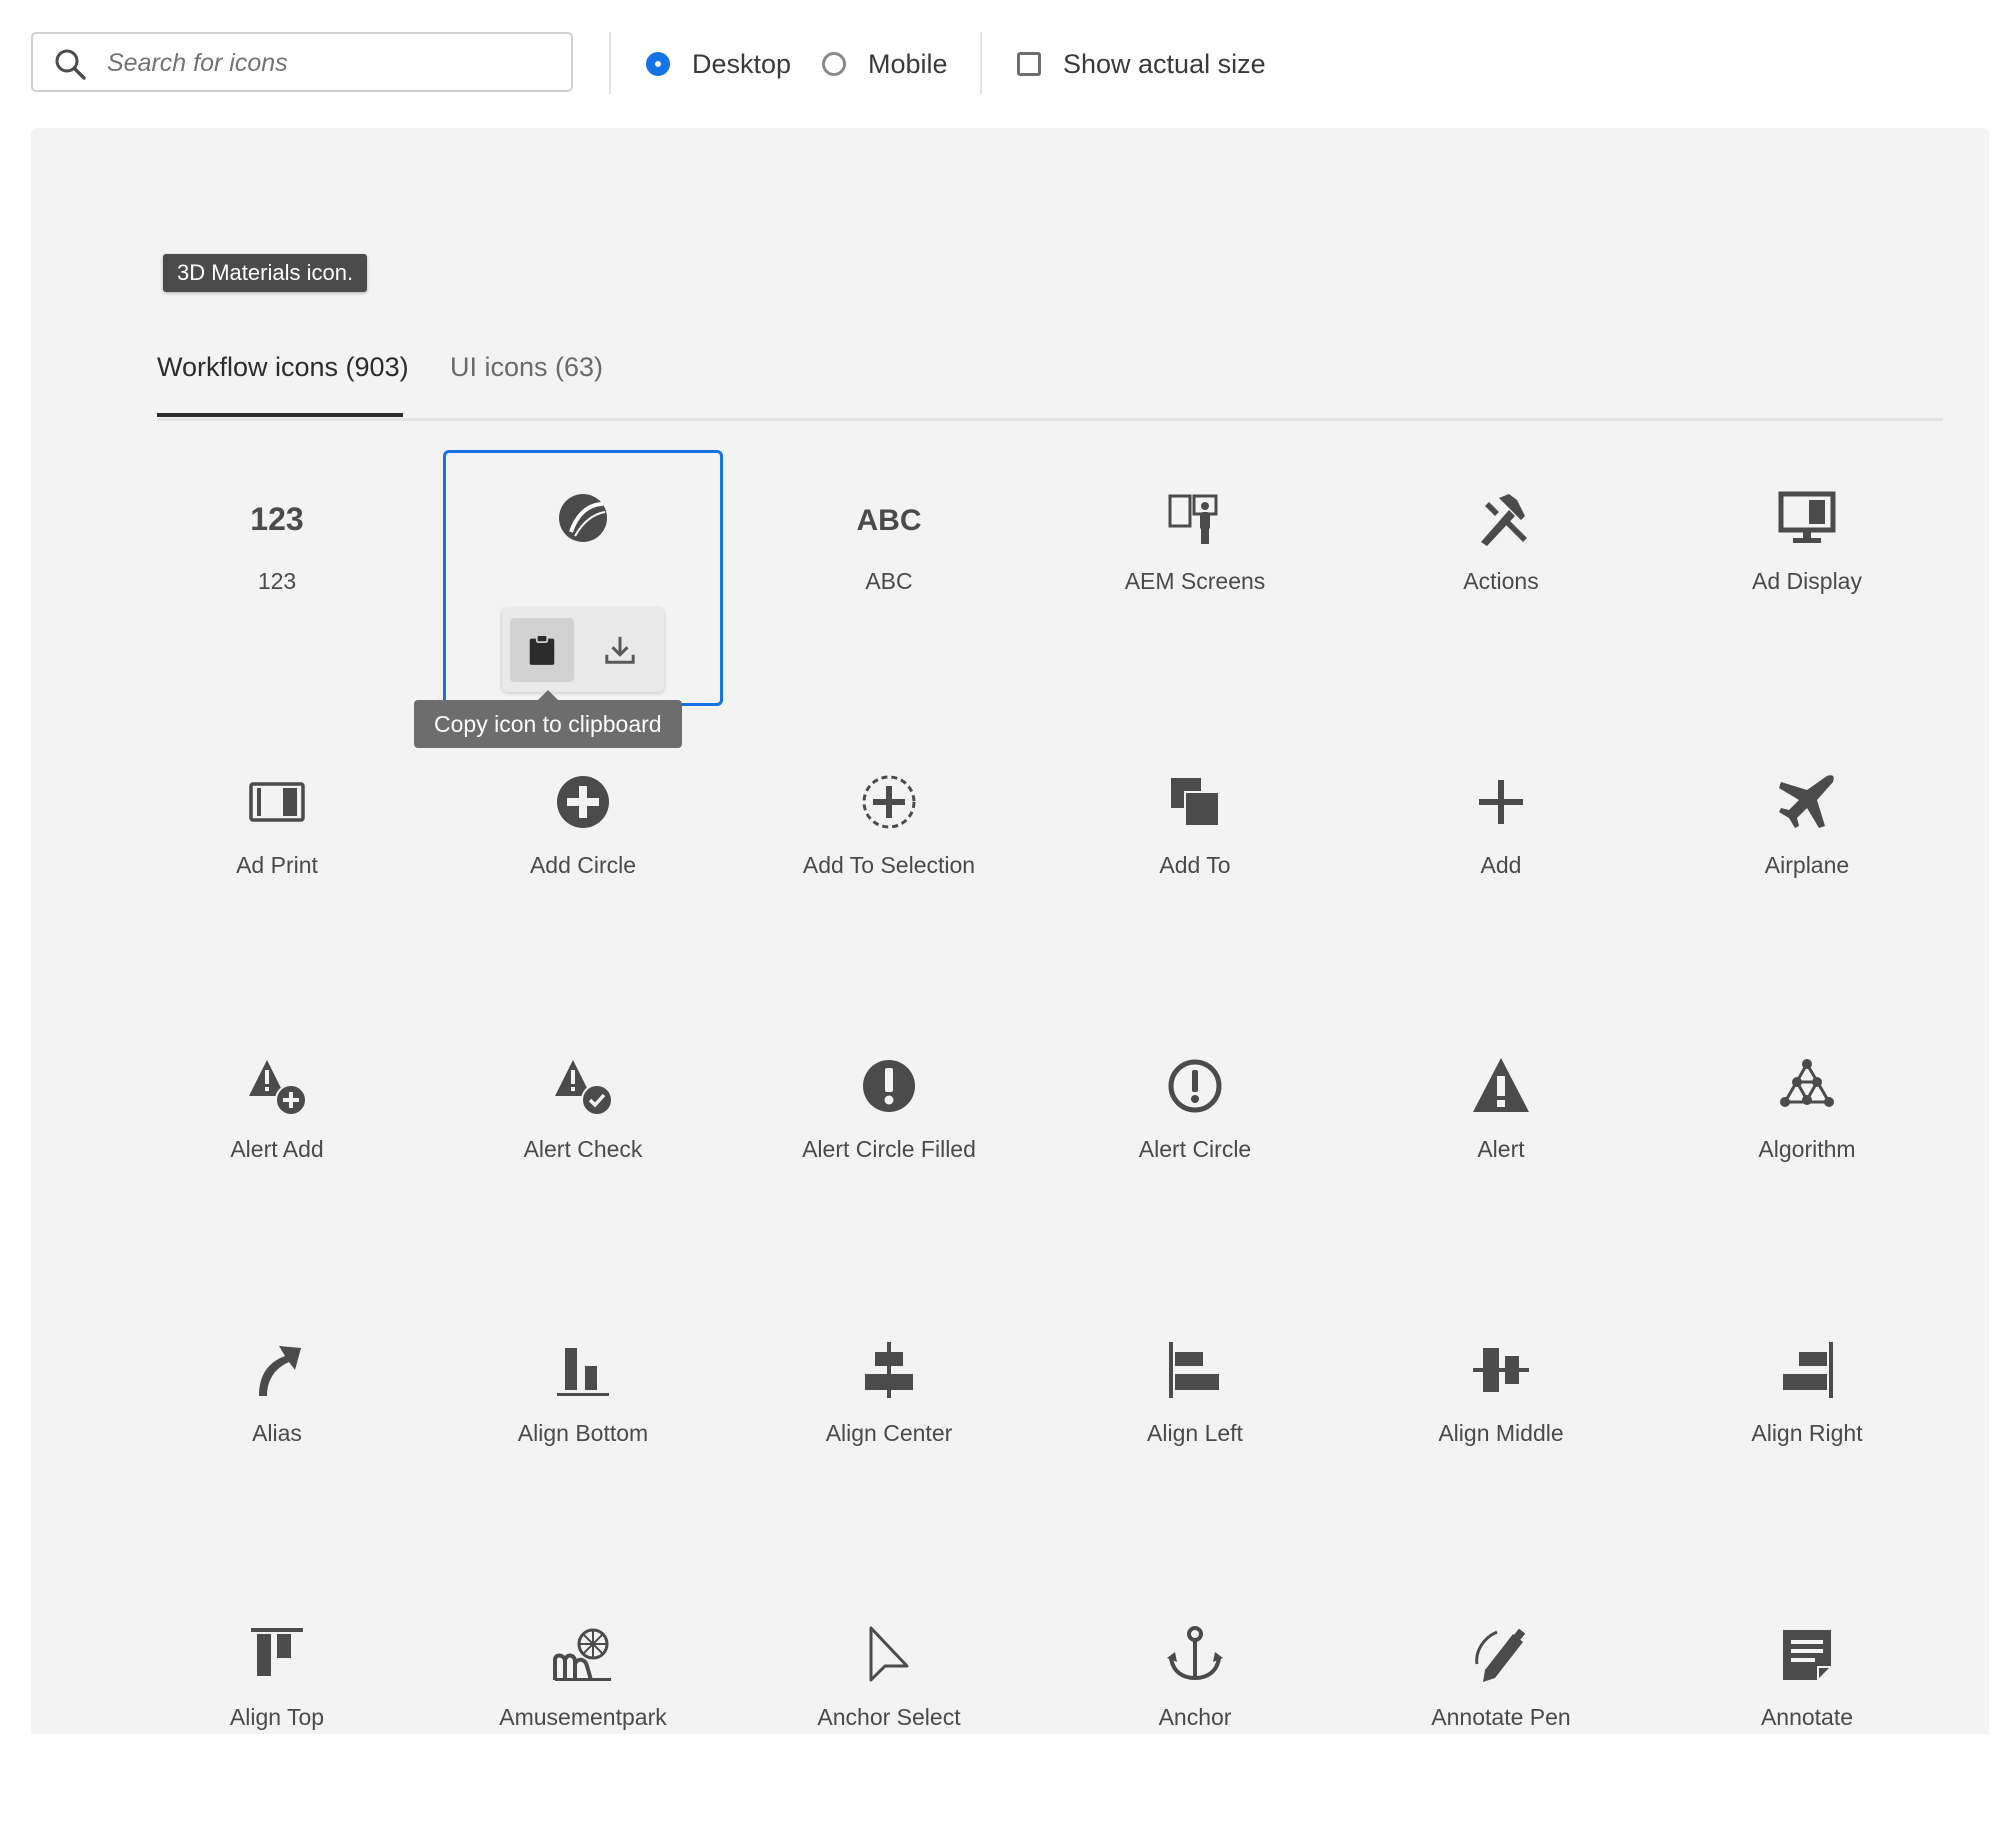 The height and width of the screenshot is (1842, 2010). Describe the element at coordinates (1807, 1654) in the screenshot. I see `annotate-icon` at that location.